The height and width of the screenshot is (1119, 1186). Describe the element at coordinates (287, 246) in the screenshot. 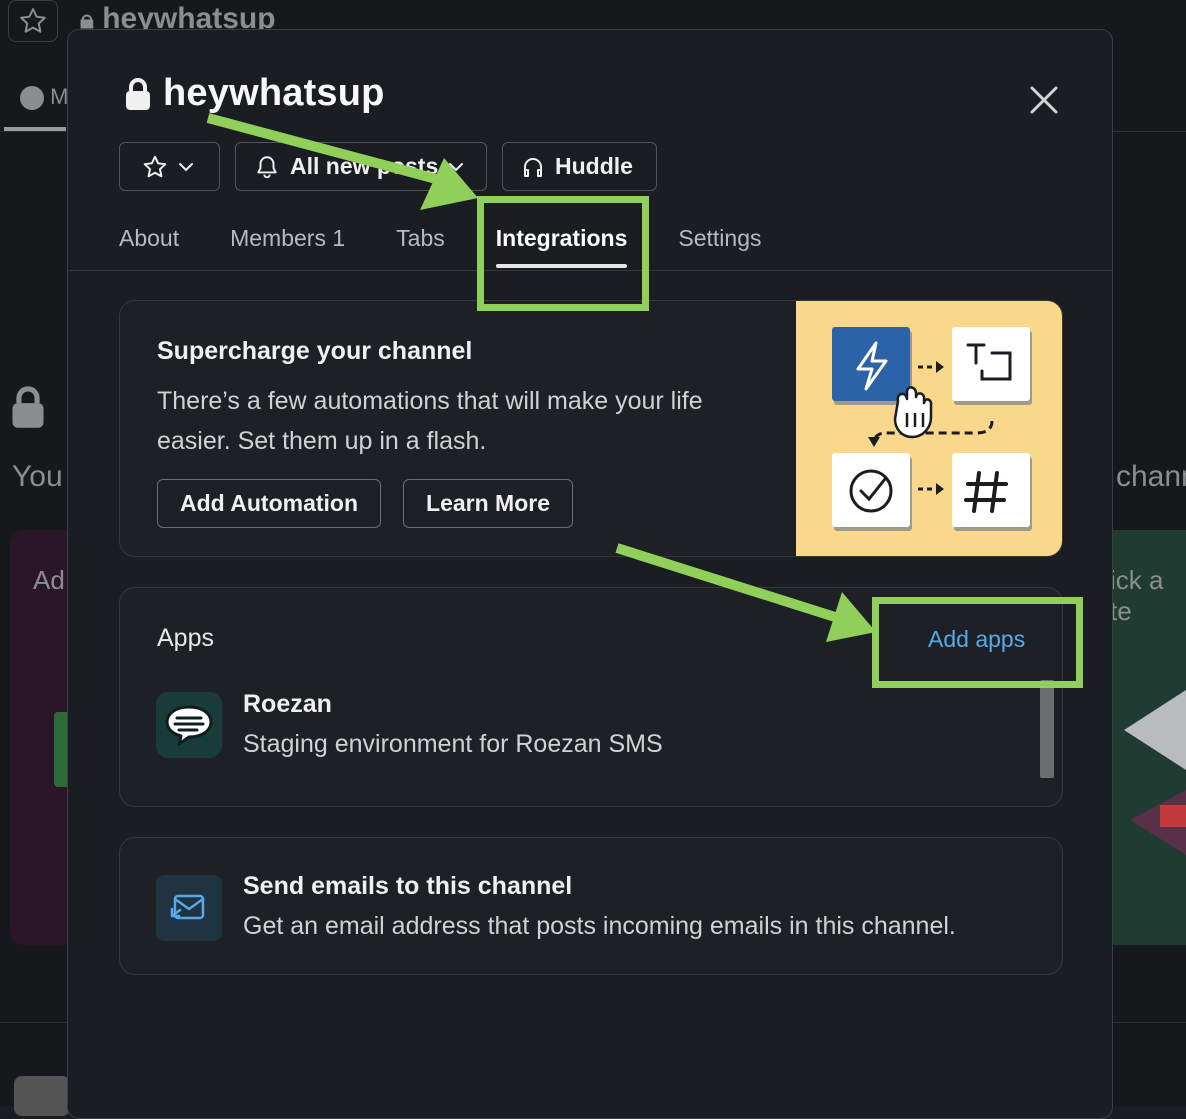

I see `tab-members: Members 1` at that location.